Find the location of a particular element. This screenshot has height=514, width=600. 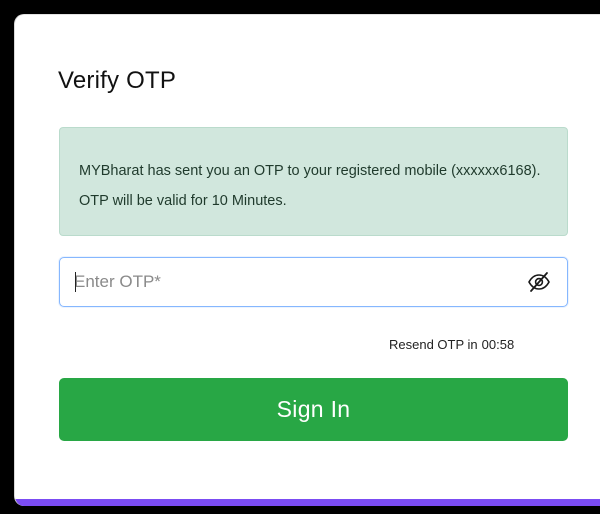

sign-in-button: Sign In is located at coordinates (313, 409).